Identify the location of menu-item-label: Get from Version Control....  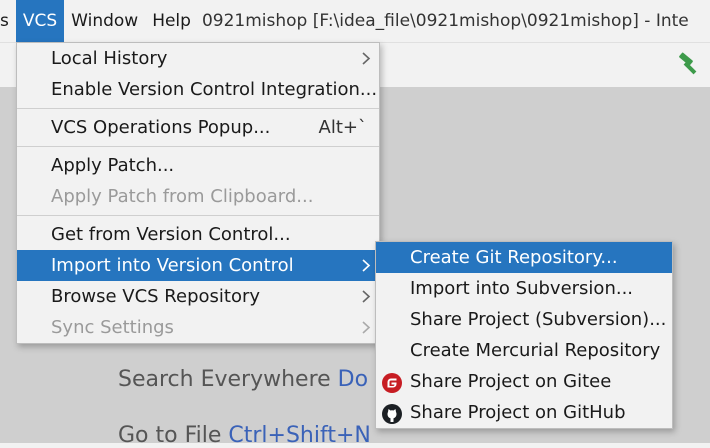
(171, 234).